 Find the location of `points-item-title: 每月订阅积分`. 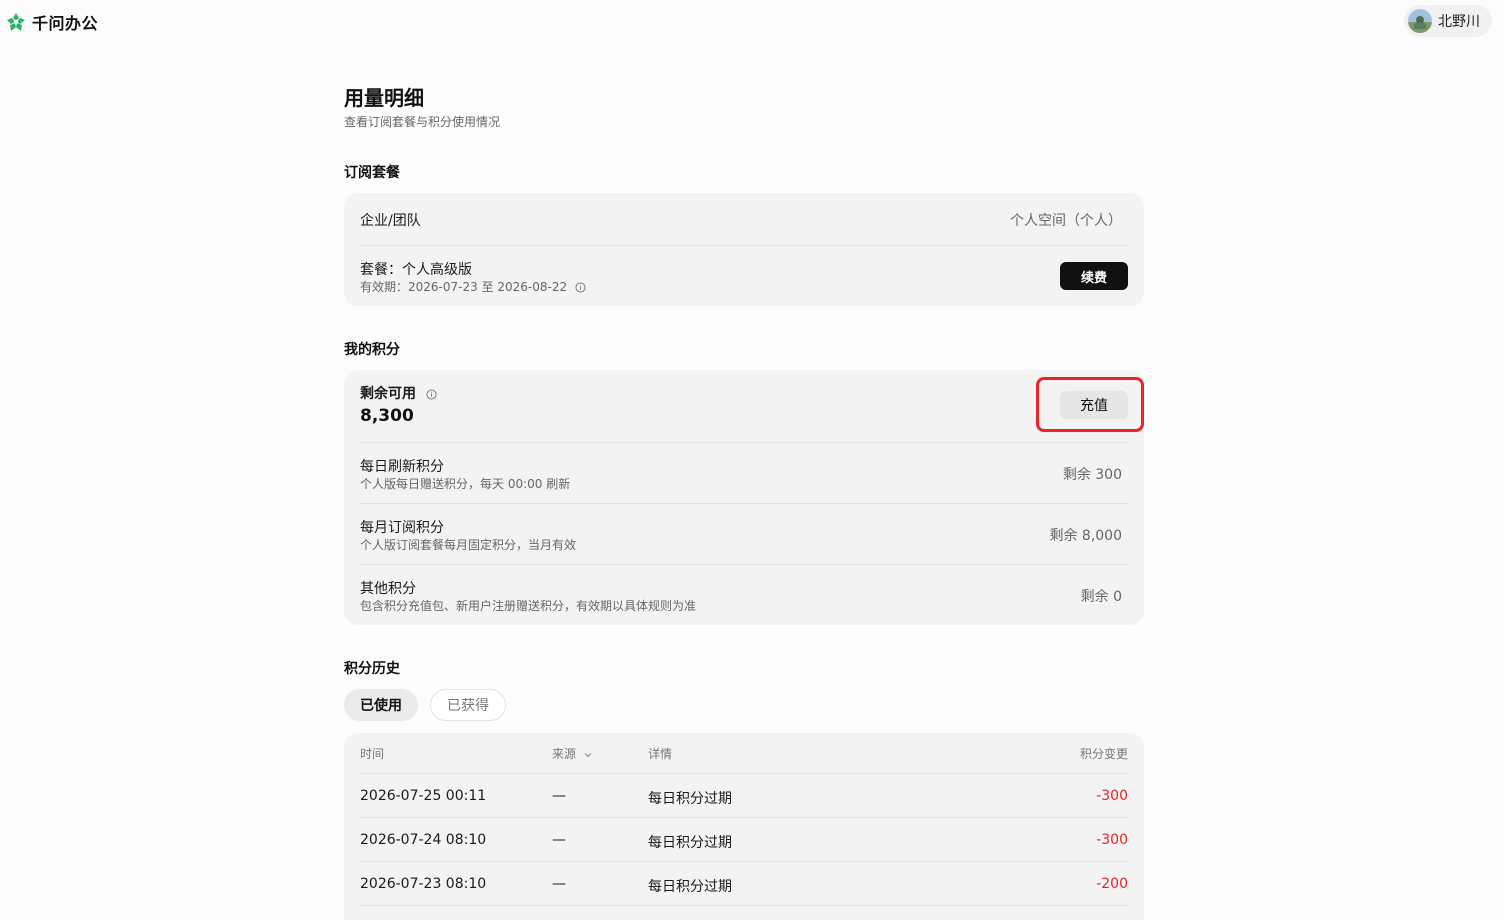

points-item-title: 每月订阅积分 is located at coordinates (402, 528).